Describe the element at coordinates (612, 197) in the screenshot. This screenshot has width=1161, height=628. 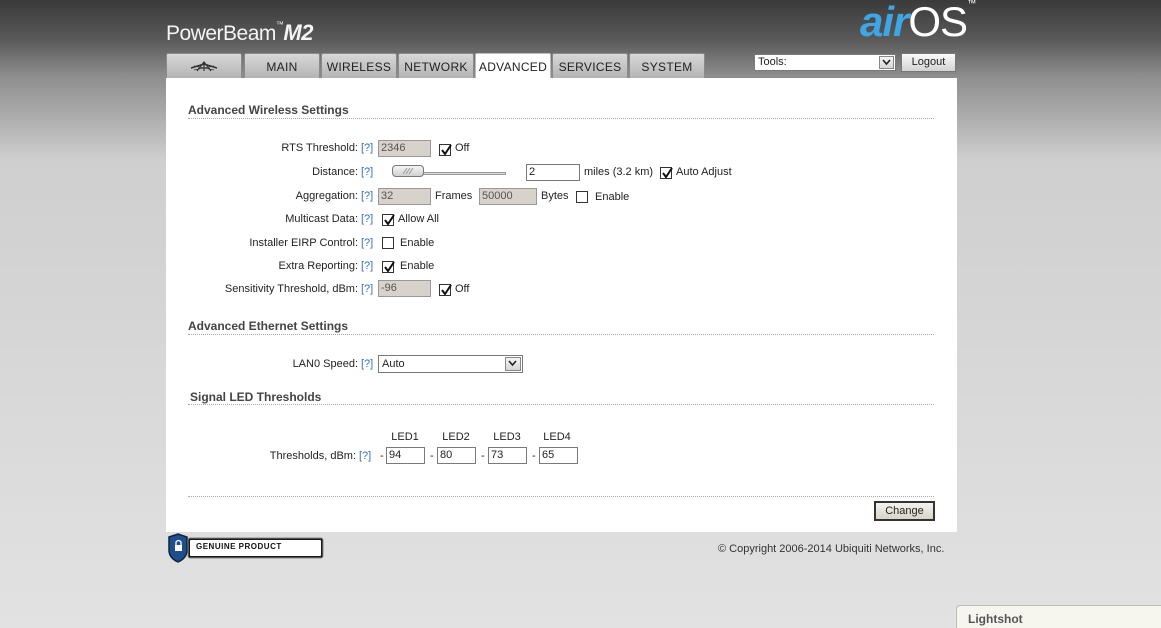
I see `aggregation-enable-label: Enable` at that location.